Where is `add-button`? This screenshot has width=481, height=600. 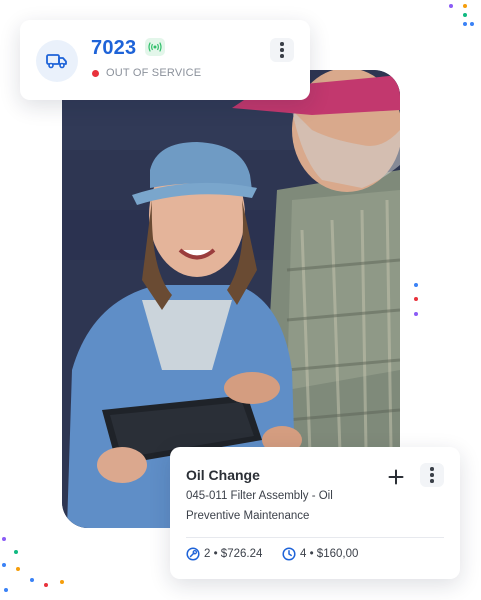
add-button is located at coordinates (396, 477).